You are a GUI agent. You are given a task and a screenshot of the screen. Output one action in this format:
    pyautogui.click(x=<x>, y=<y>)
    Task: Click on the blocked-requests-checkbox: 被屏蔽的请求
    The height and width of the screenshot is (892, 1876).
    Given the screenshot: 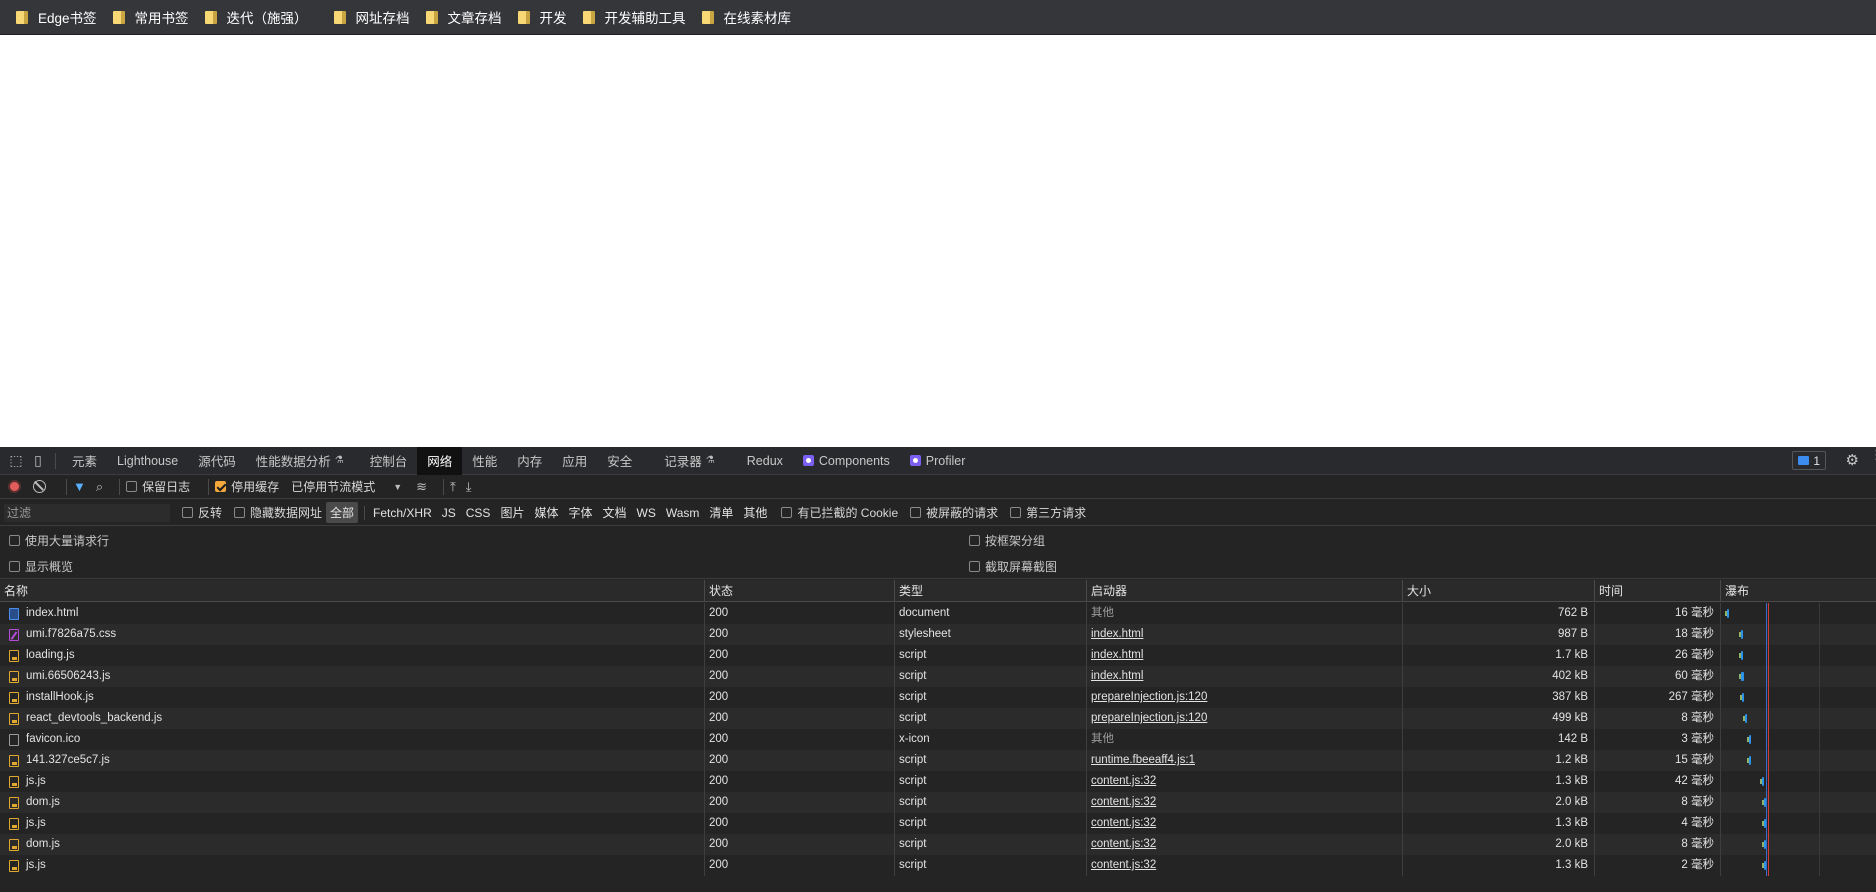 What is the action you would take?
    pyautogui.click(x=954, y=512)
    